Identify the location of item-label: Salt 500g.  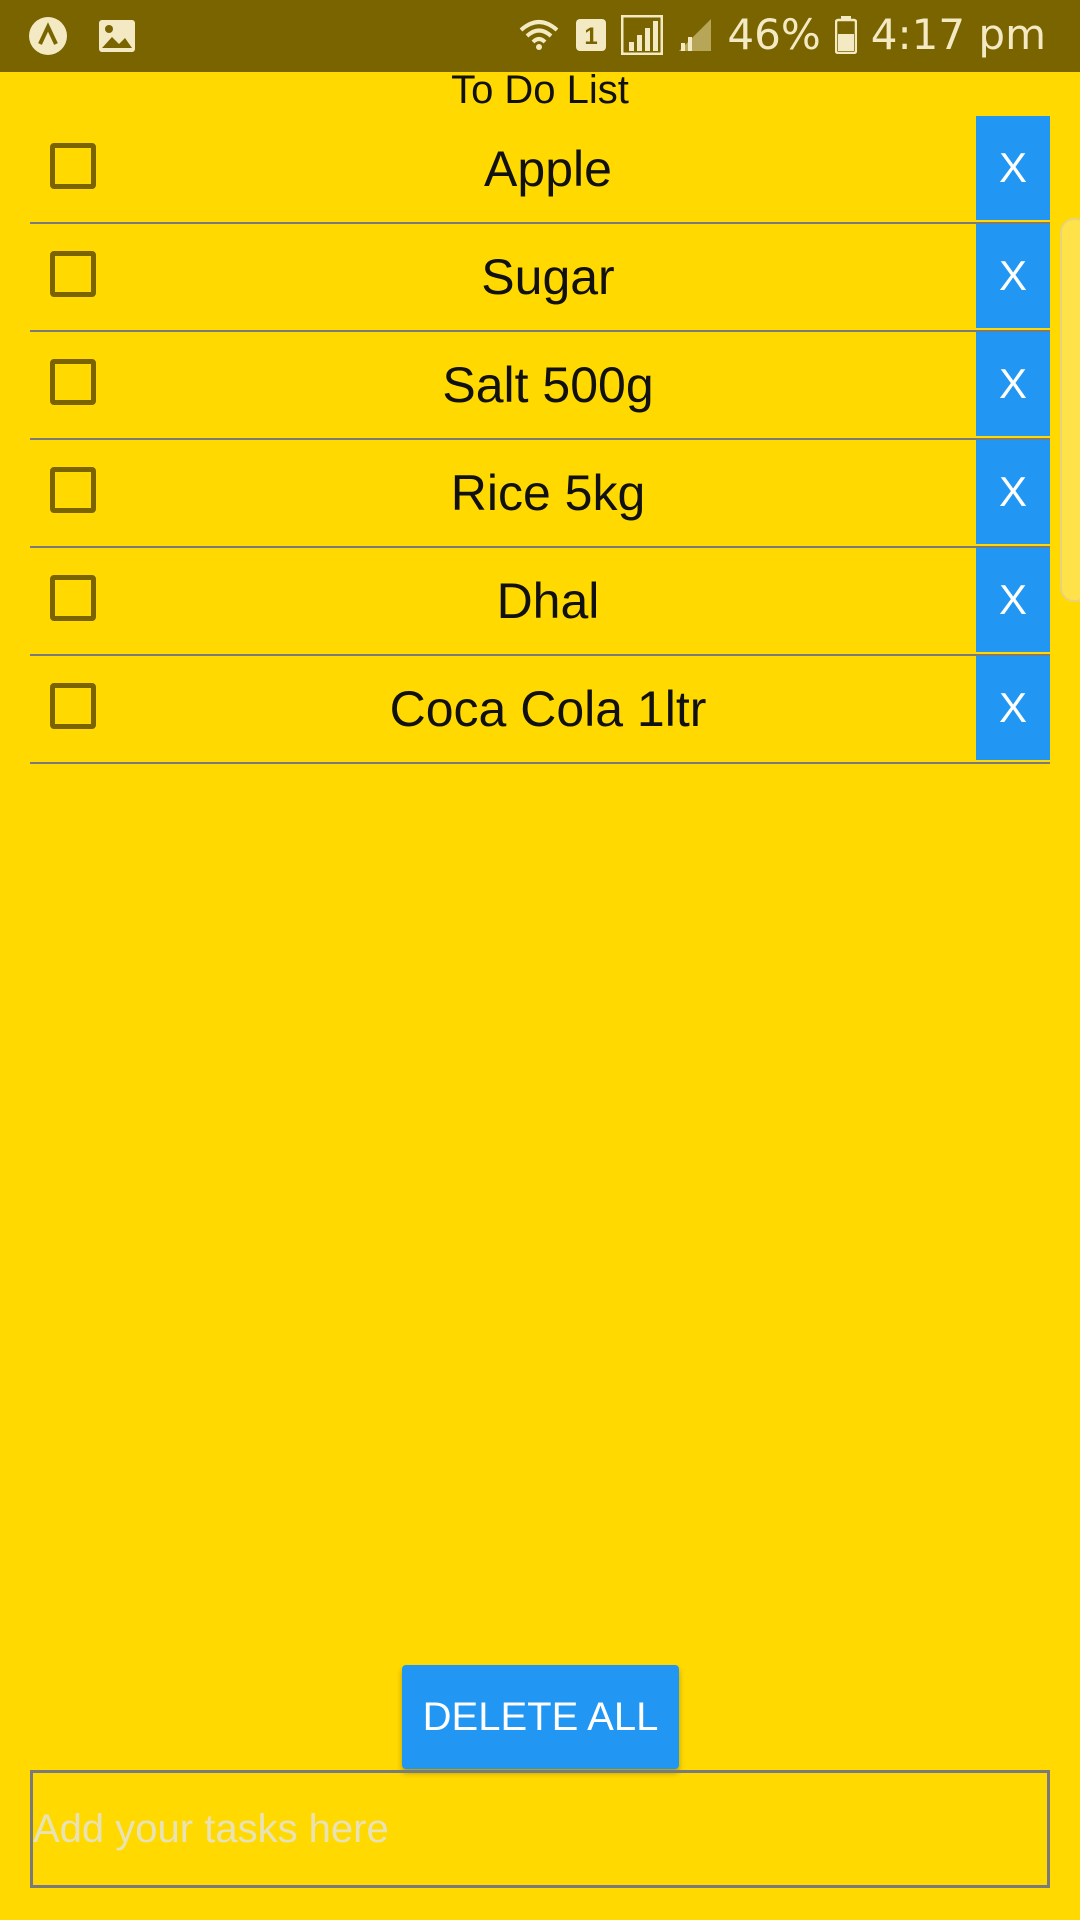
(548, 385).